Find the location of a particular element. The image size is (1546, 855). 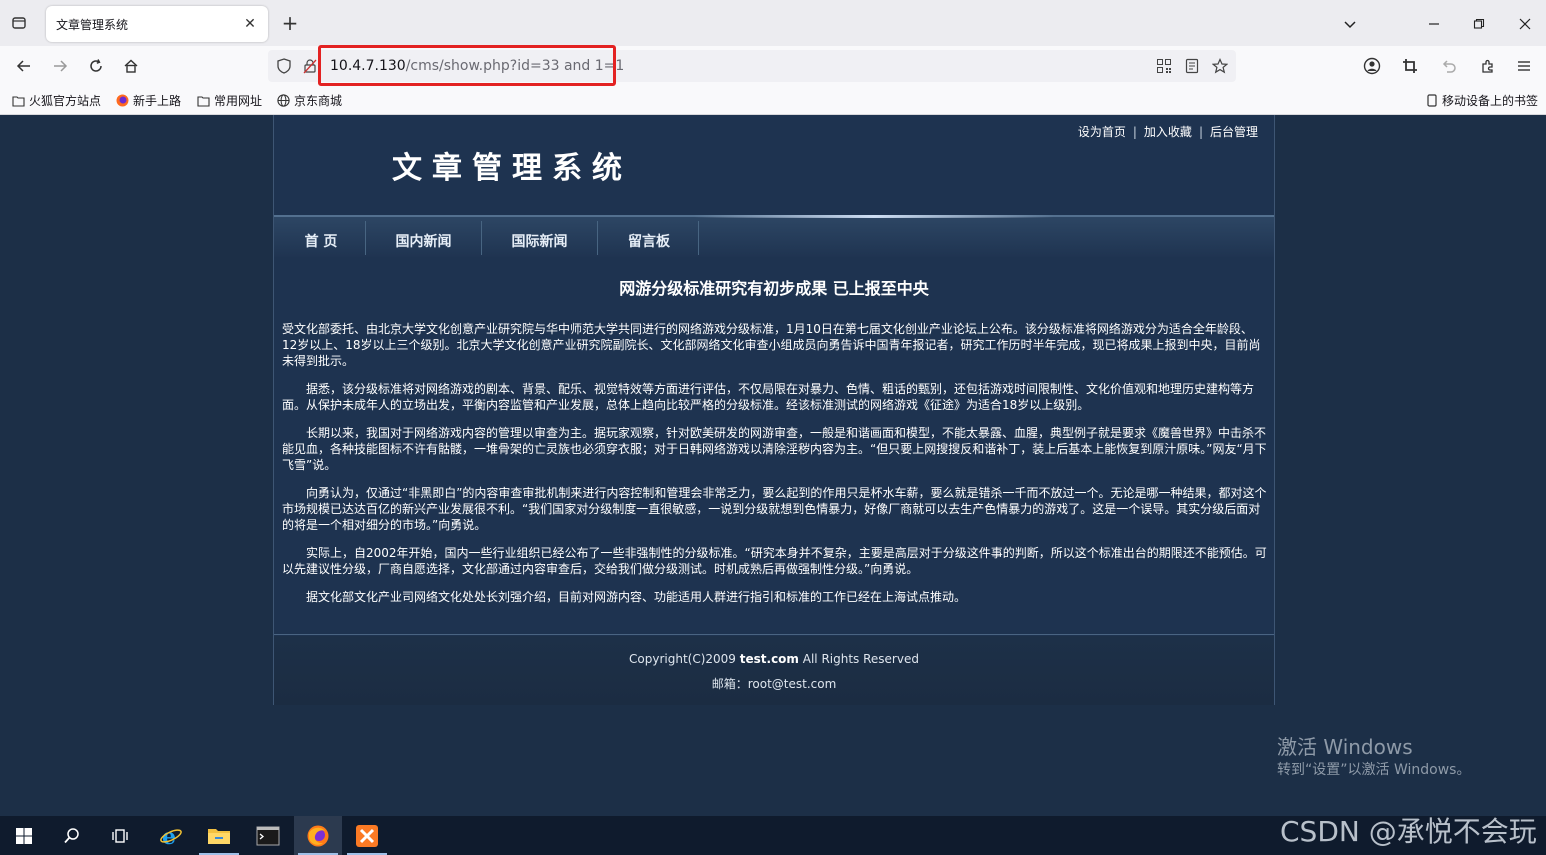

windows-start-icon is located at coordinates (24, 835).